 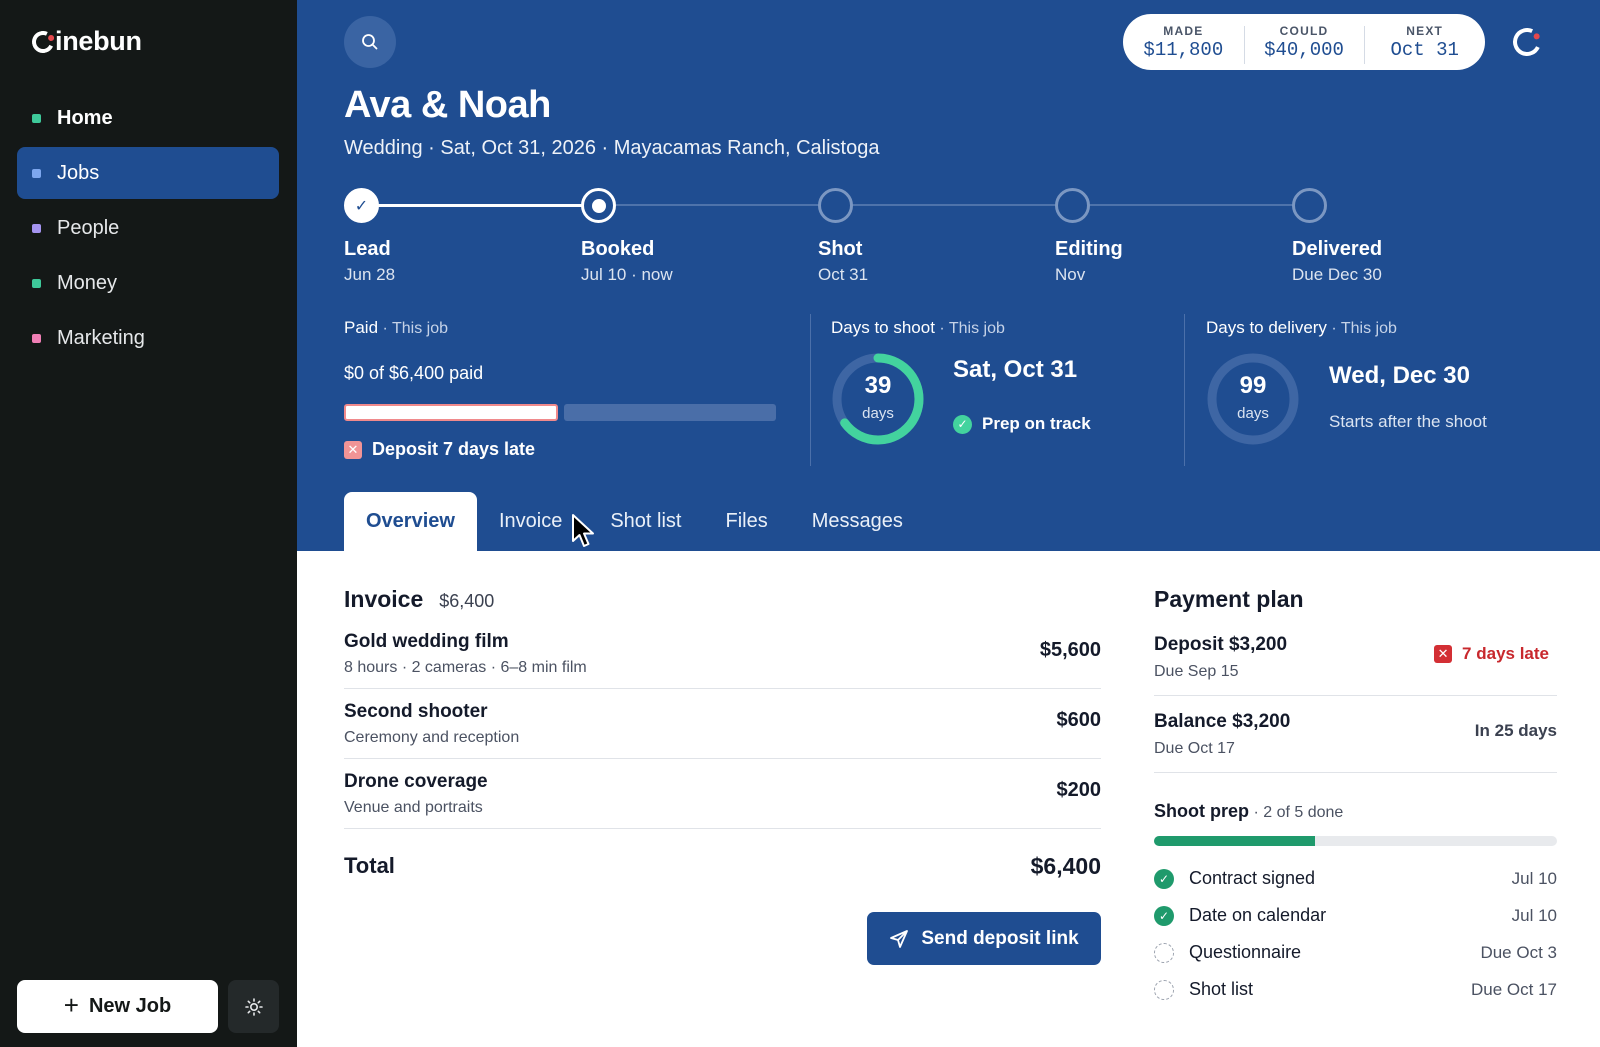 What do you see at coordinates (1355, 952) in the screenshot?
I see `list-item: Questionnaire Due Oct 3` at bounding box center [1355, 952].